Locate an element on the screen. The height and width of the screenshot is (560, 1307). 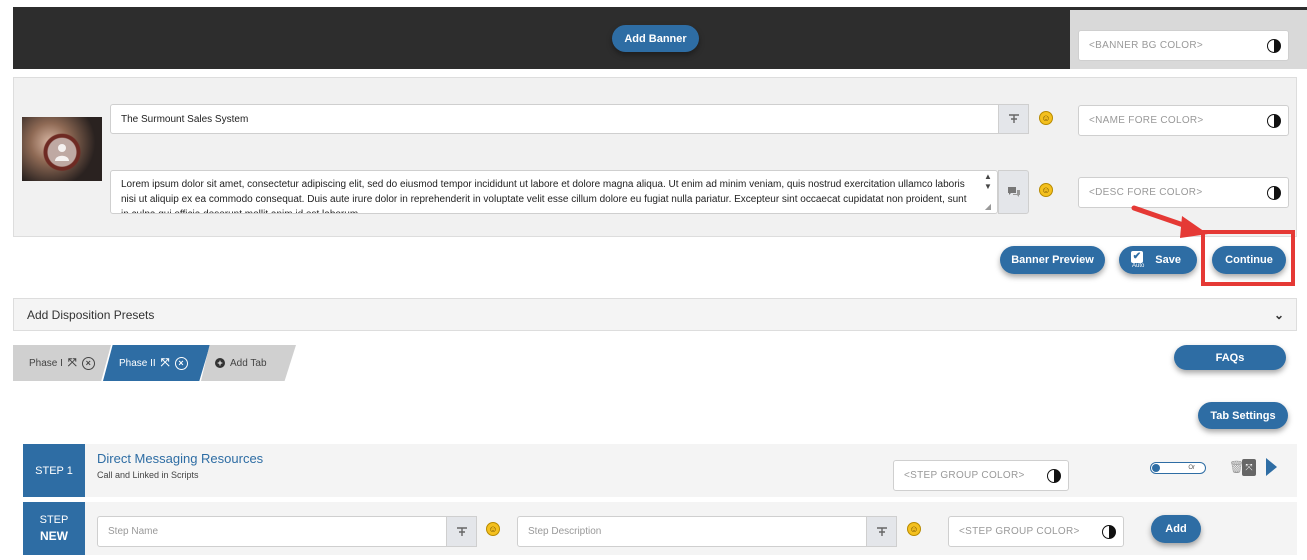
add-tab-button: + Add Tab is located at coordinates (248, 363).